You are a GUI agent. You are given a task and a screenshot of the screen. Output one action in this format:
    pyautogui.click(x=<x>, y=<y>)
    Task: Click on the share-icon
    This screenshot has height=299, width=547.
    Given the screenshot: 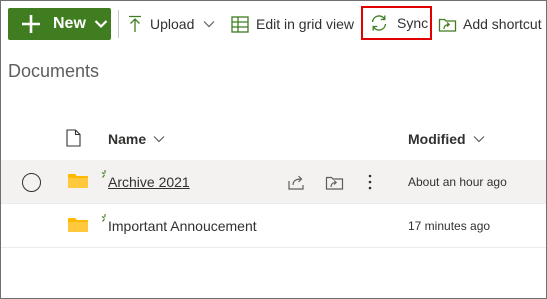 What is the action you would take?
    pyautogui.click(x=297, y=182)
    